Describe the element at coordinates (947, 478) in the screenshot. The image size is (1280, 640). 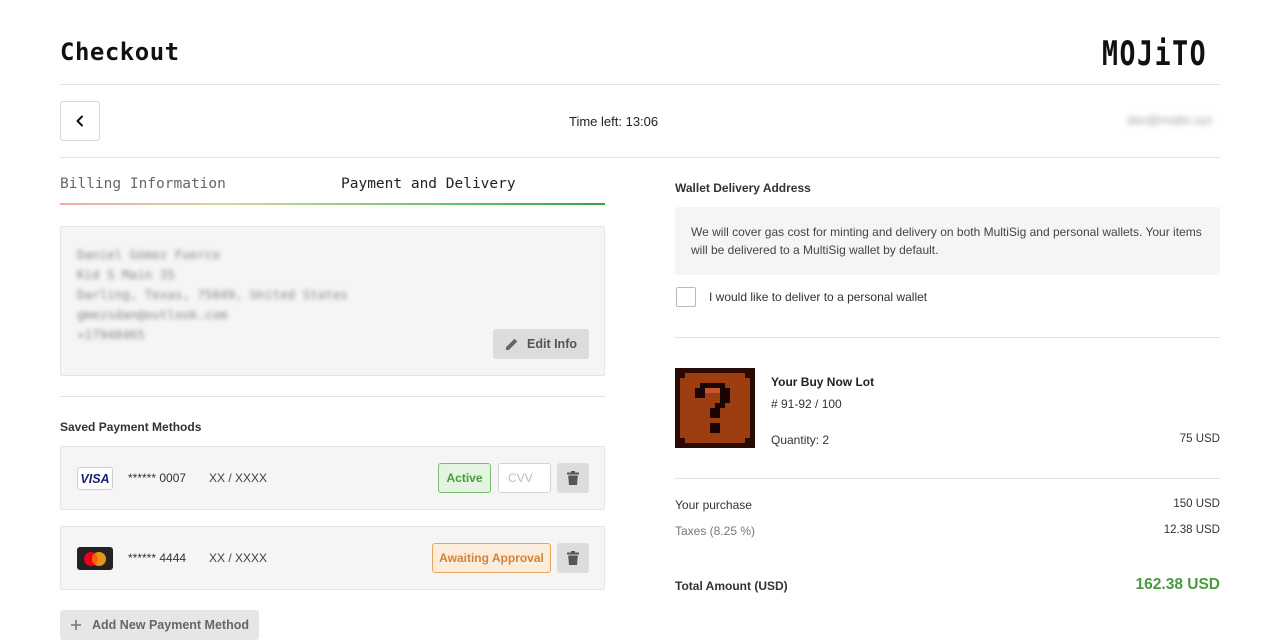
I see `lot-divider` at that location.